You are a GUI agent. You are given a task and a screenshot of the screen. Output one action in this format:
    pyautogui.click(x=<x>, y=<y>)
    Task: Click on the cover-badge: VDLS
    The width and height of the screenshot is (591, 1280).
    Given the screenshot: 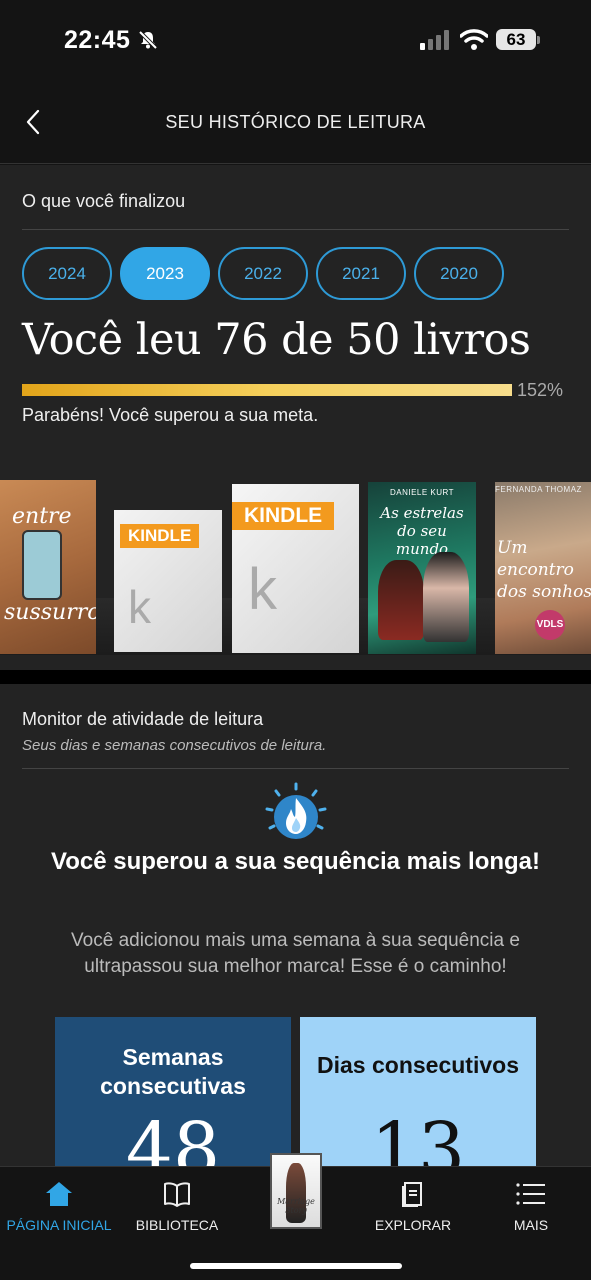 What is the action you would take?
    pyautogui.click(x=550, y=625)
    